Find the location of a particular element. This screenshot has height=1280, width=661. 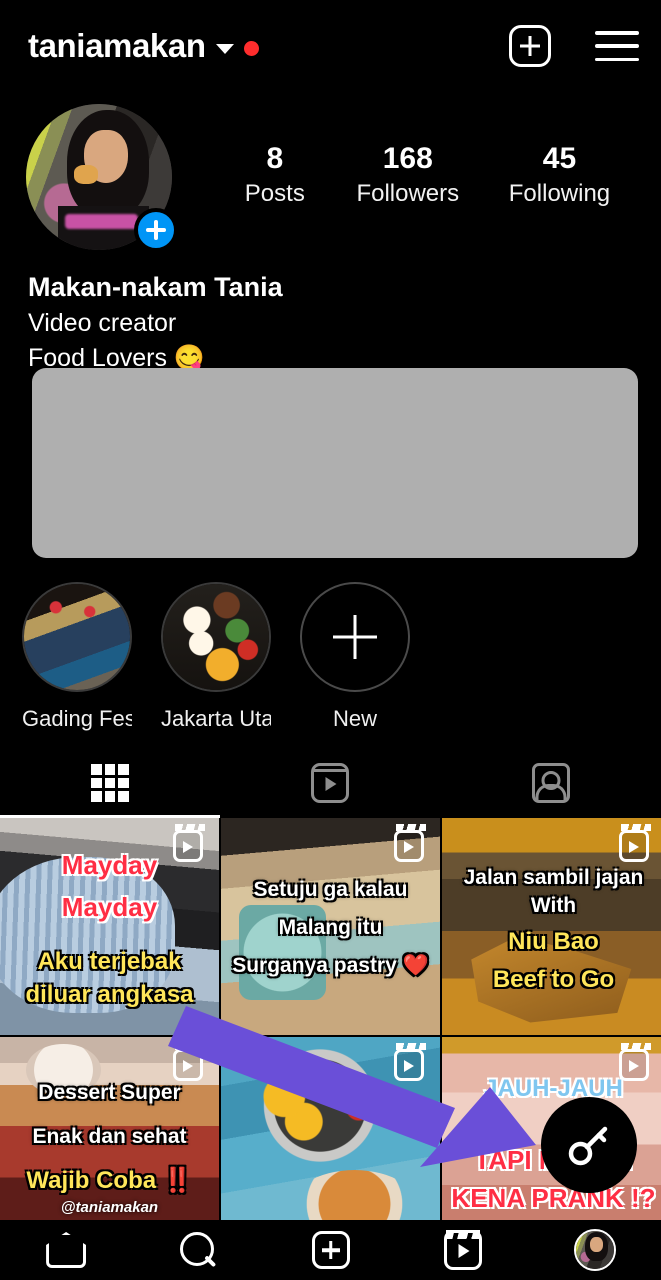

post-caption-2-line-1: Setuju ga kalau is located at coordinates (330, 889).